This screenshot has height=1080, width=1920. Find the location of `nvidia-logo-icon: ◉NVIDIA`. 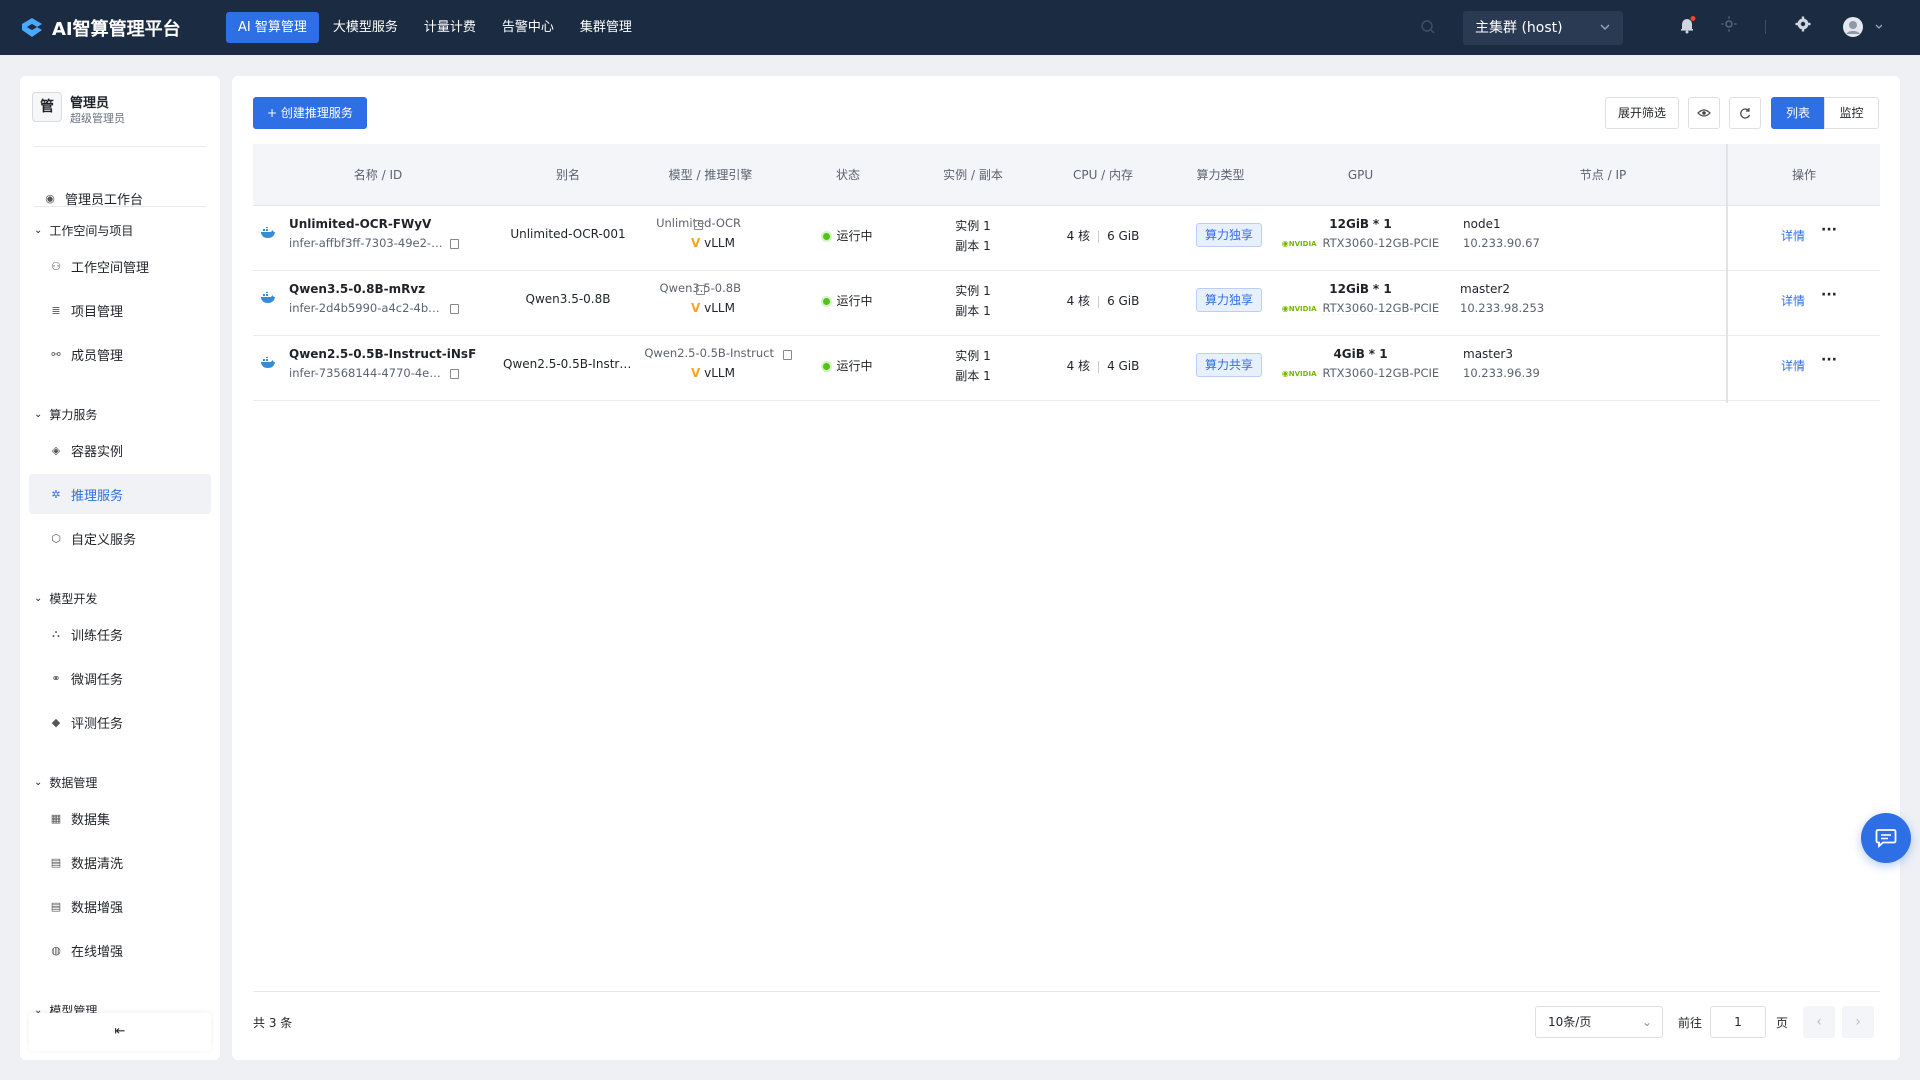

nvidia-logo-icon: ◉NVIDIA is located at coordinates (1299, 373).